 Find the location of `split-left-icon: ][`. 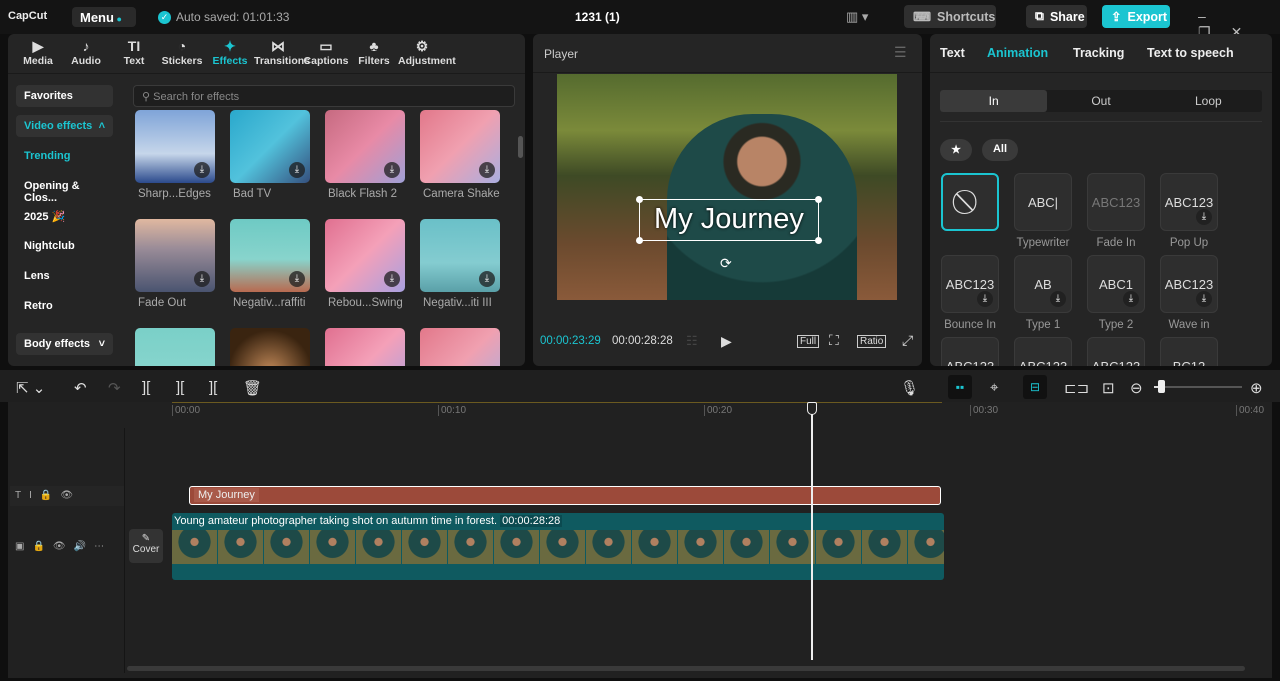

split-left-icon: ][ is located at coordinates (180, 387).